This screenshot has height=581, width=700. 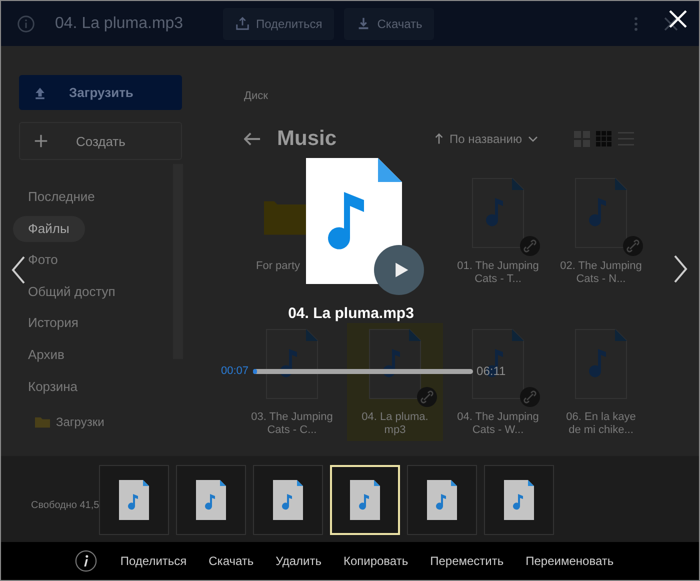 What do you see at coordinates (80, 422) in the screenshot?
I see `folder-item: Загрузки` at bounding box center [80, 422].